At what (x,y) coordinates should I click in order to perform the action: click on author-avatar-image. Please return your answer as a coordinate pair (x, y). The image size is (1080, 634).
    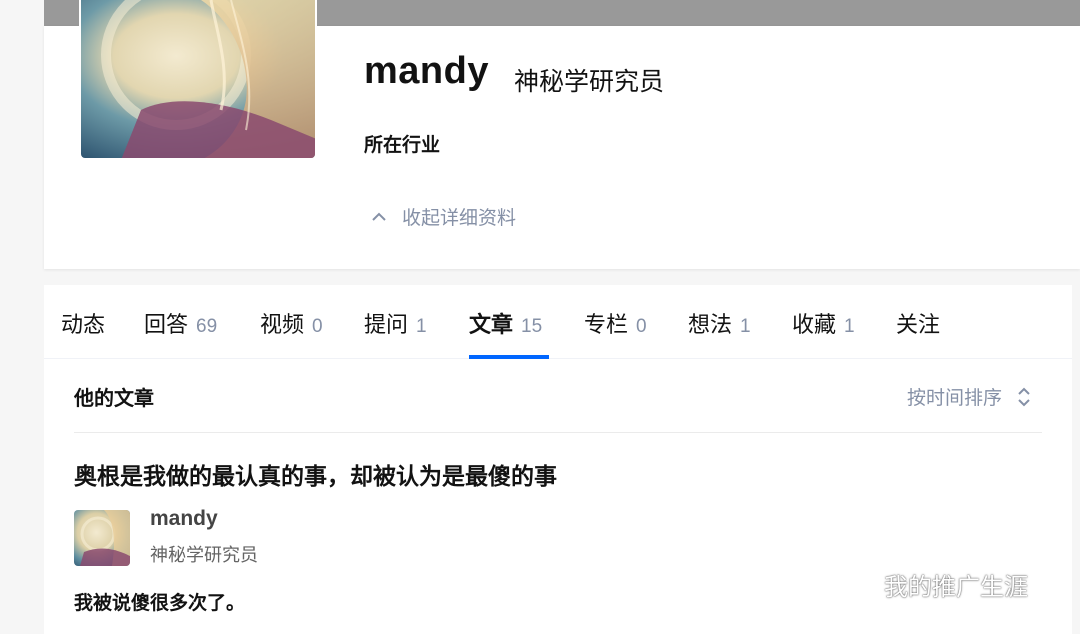
    Looking at the image, I should click on (102, 538).